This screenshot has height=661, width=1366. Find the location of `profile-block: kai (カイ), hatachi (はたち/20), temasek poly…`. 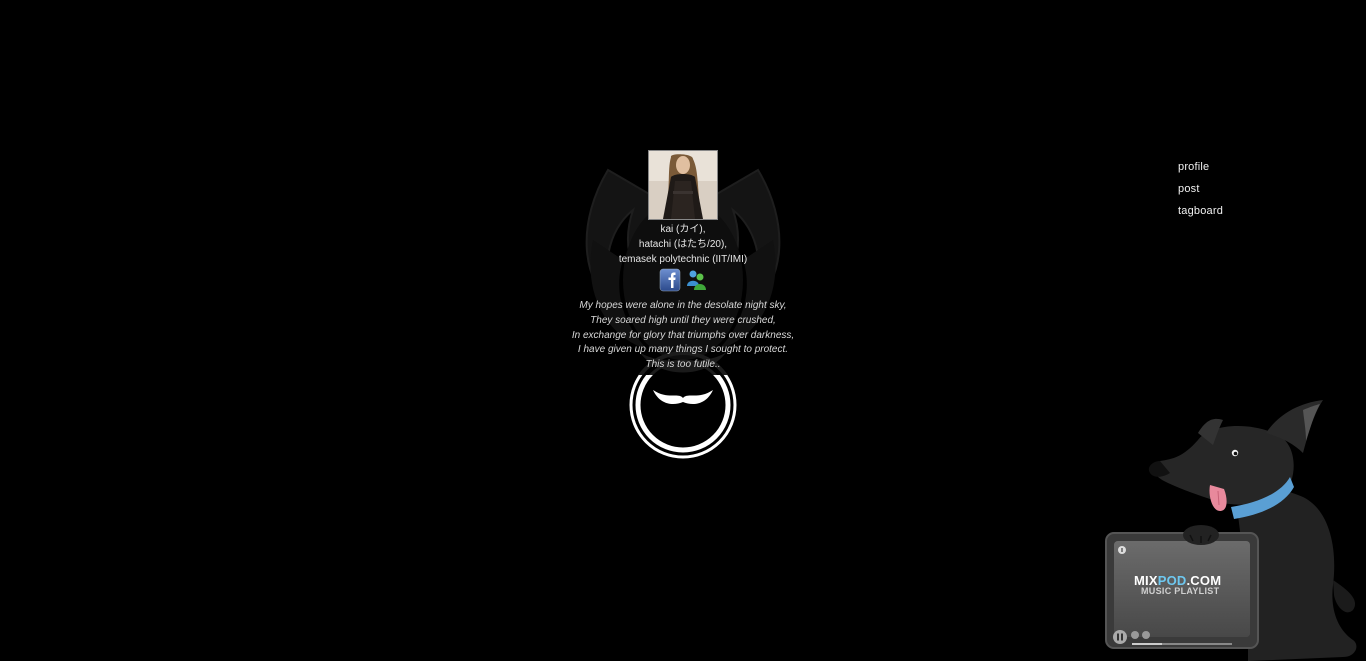

profile-block: kai (カイ), hatachi (はたち/20), temasek poly… is located at coordinates (683, 261).